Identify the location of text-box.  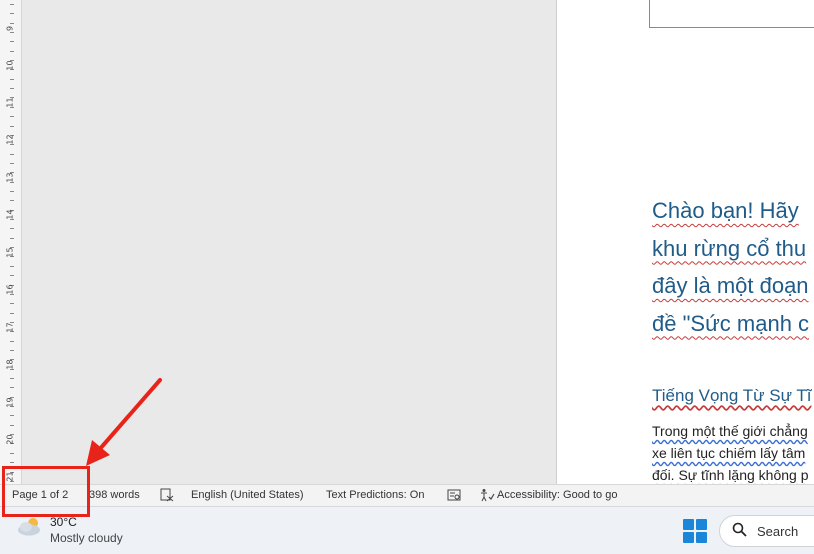
(731, 14).